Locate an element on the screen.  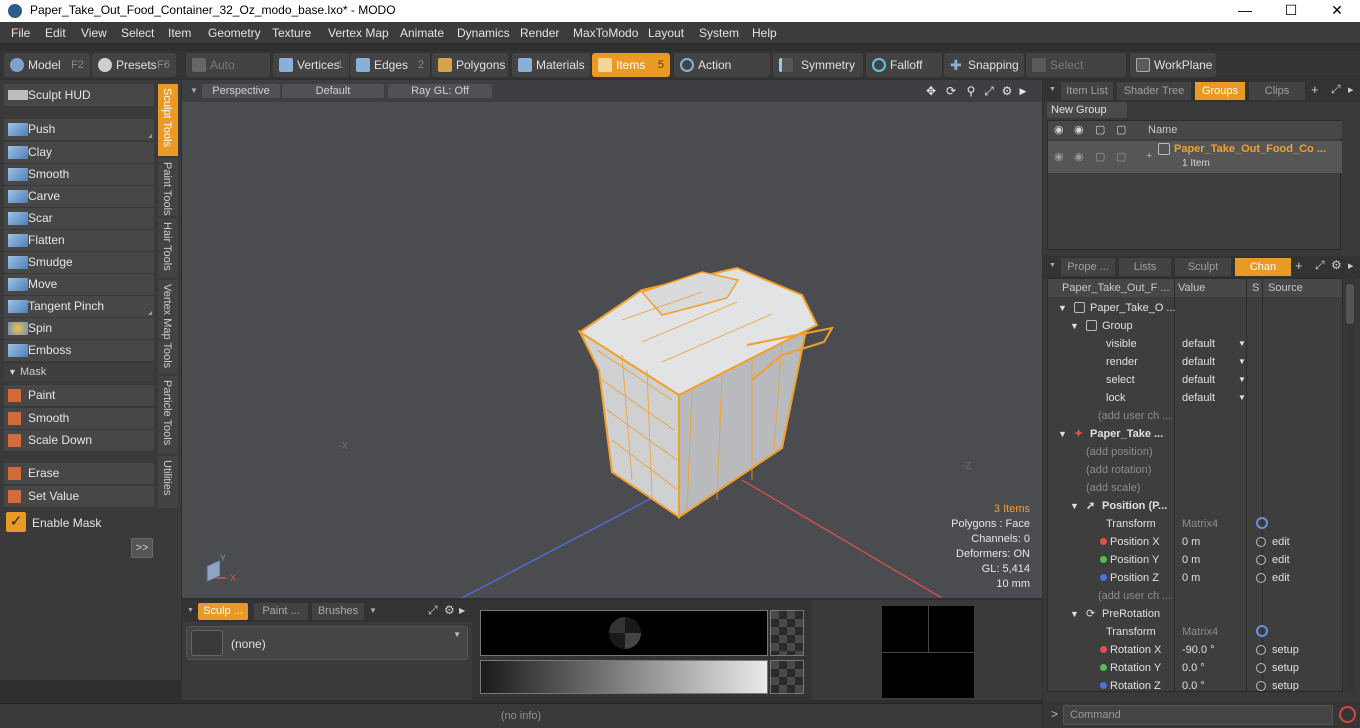
tab-vertex-map-tools: Vertex Map Tools is located at coordinates (168, 327).